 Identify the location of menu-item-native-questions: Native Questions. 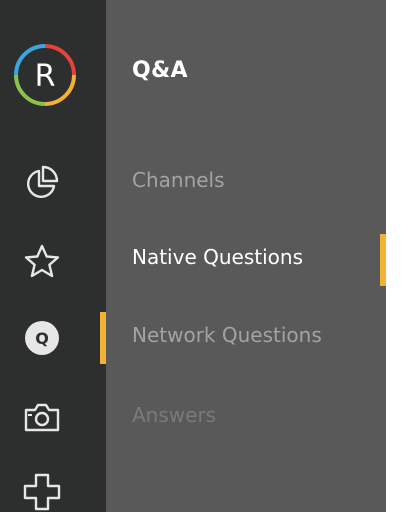
(217, 257).